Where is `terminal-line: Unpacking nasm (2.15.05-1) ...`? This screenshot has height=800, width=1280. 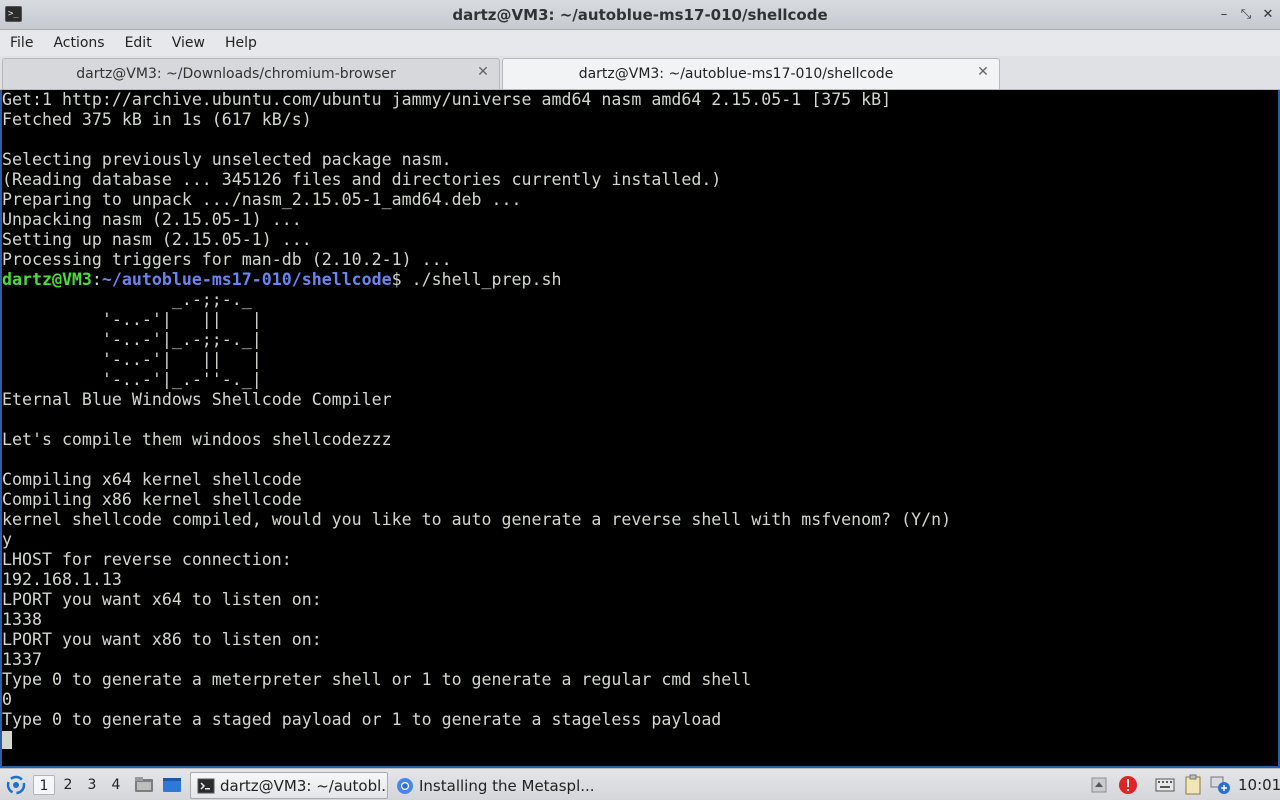 terminal-line: Unpacking nasm (2.15.05-1) ... is located at coordinates (152, 219).